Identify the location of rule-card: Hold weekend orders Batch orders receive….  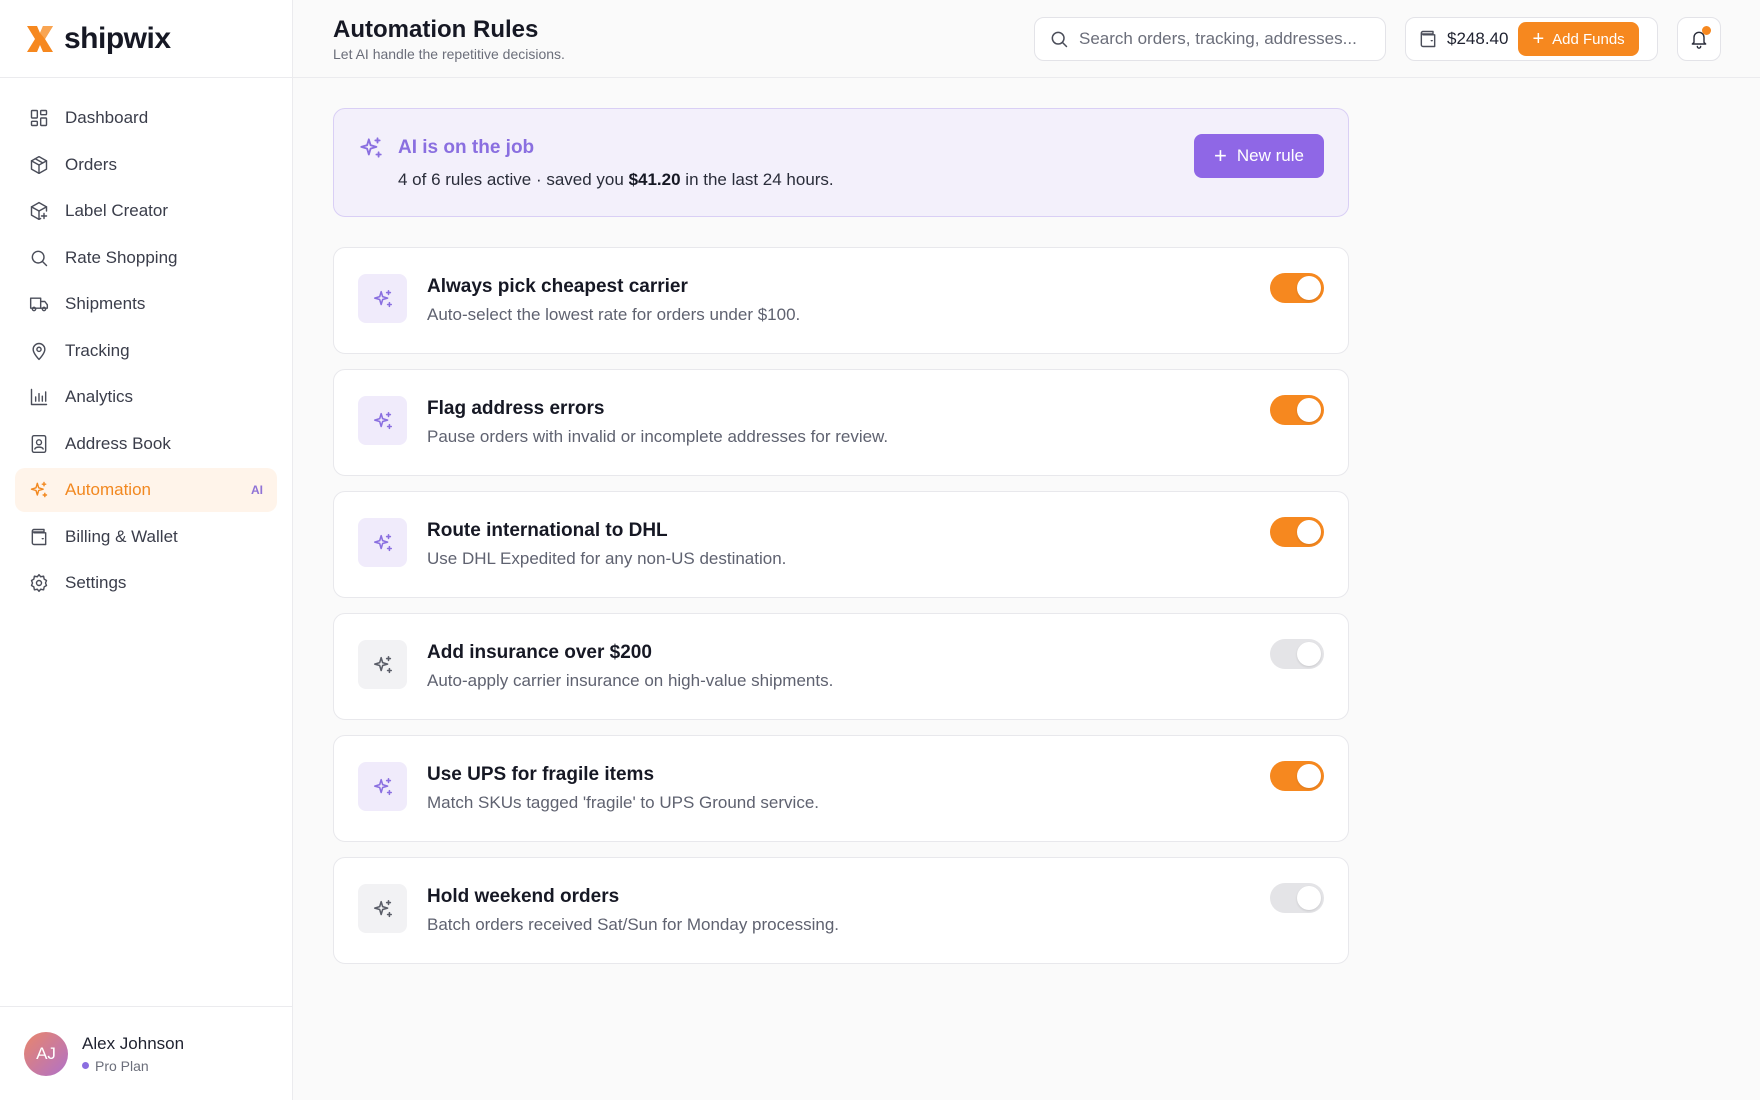
(841, 910).